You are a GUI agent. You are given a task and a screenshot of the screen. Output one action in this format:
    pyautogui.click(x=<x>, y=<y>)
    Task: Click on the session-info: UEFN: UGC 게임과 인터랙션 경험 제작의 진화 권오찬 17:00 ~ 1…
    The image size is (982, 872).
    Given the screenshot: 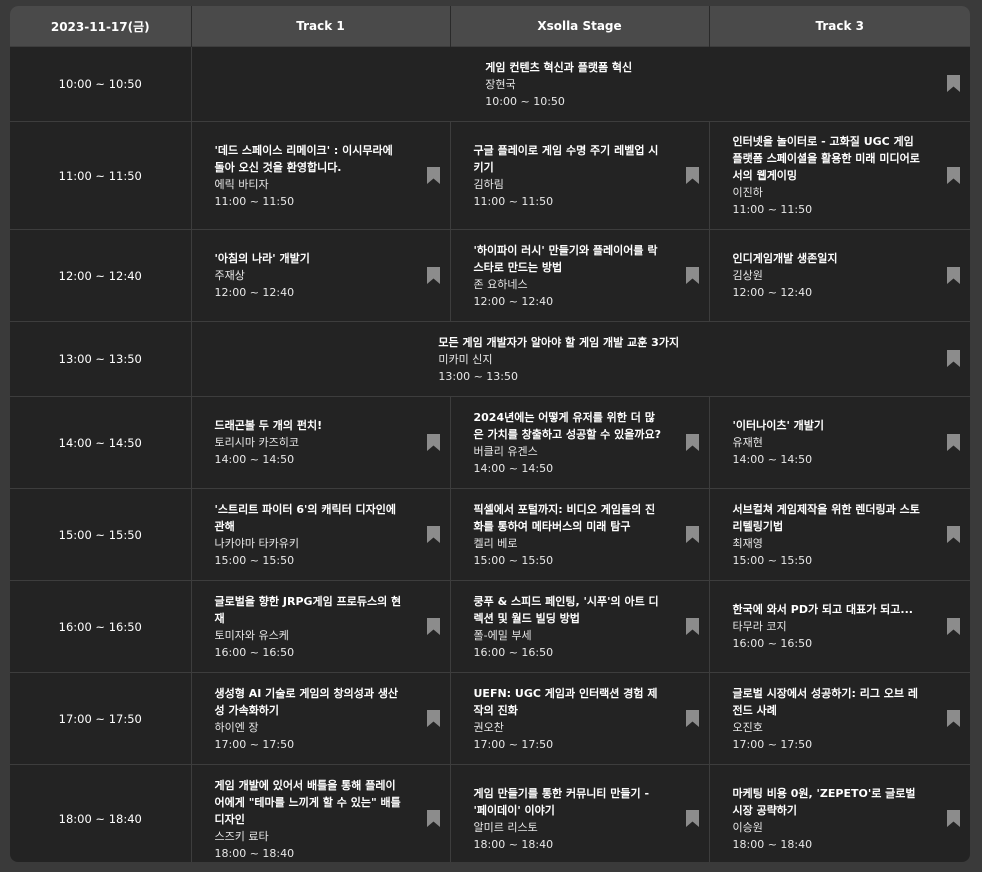 What is the action you would take?
    pyautogui.click(x=580, y=719)
    